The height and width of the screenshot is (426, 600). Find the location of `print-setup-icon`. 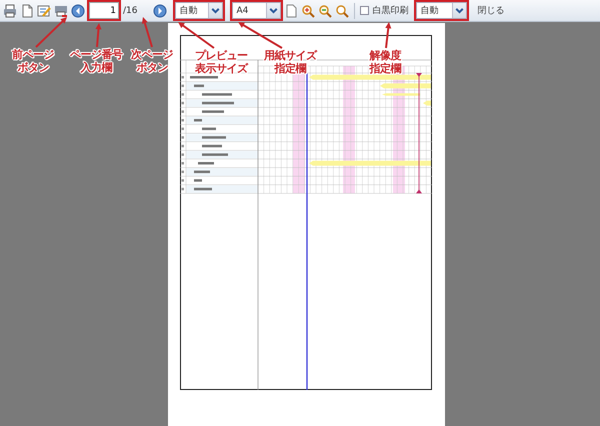

print-setup-icon is located at coordinates (61, 11).